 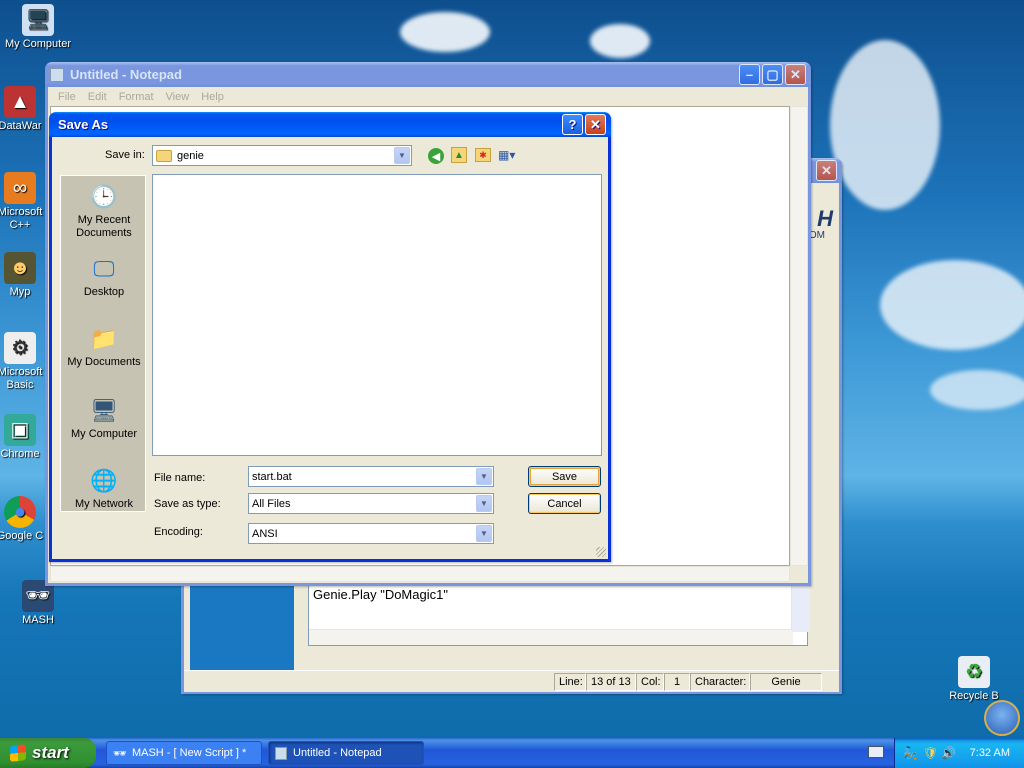 I want to click on speaker-icon: 🔊, so click(x=948, y=753).